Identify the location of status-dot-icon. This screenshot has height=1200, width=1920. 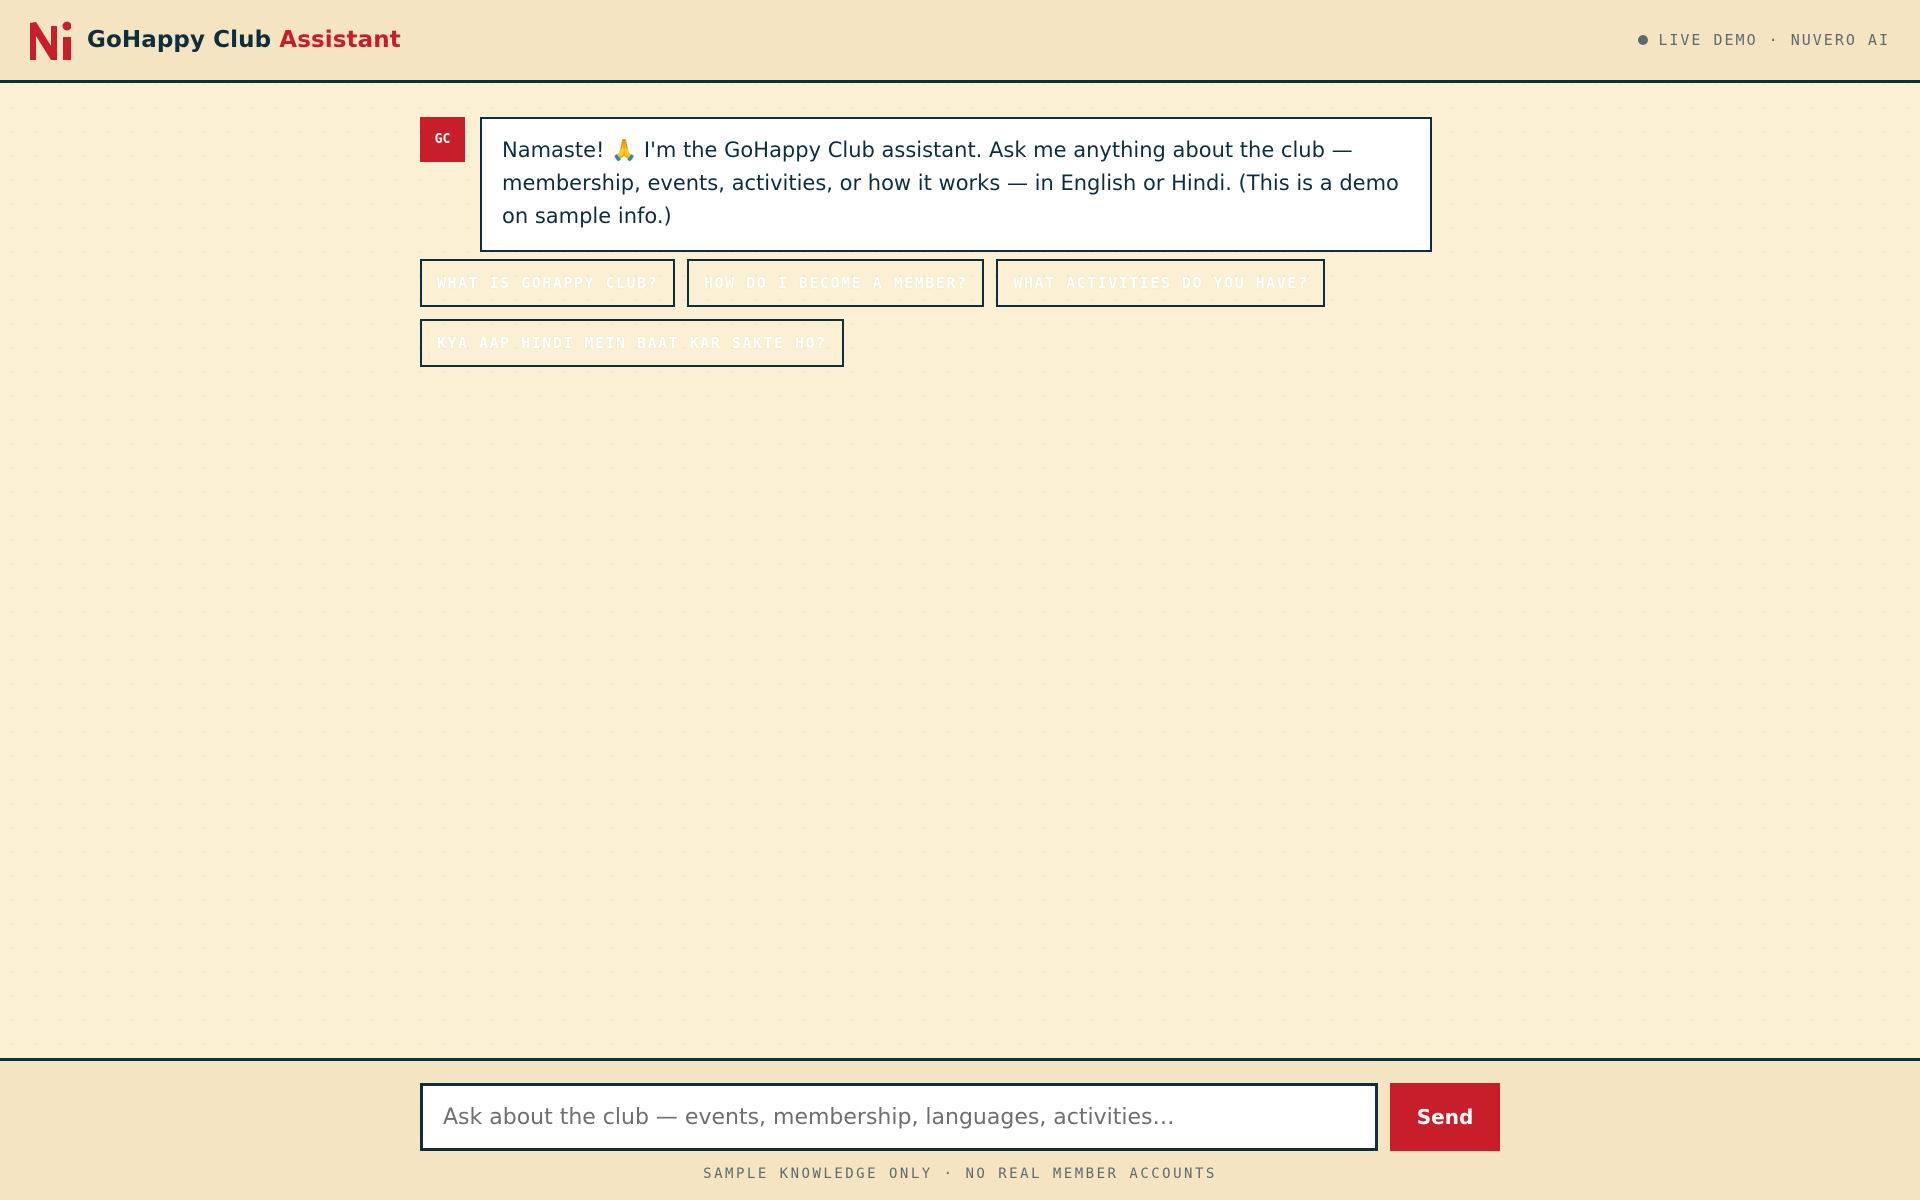
(1643, 40).